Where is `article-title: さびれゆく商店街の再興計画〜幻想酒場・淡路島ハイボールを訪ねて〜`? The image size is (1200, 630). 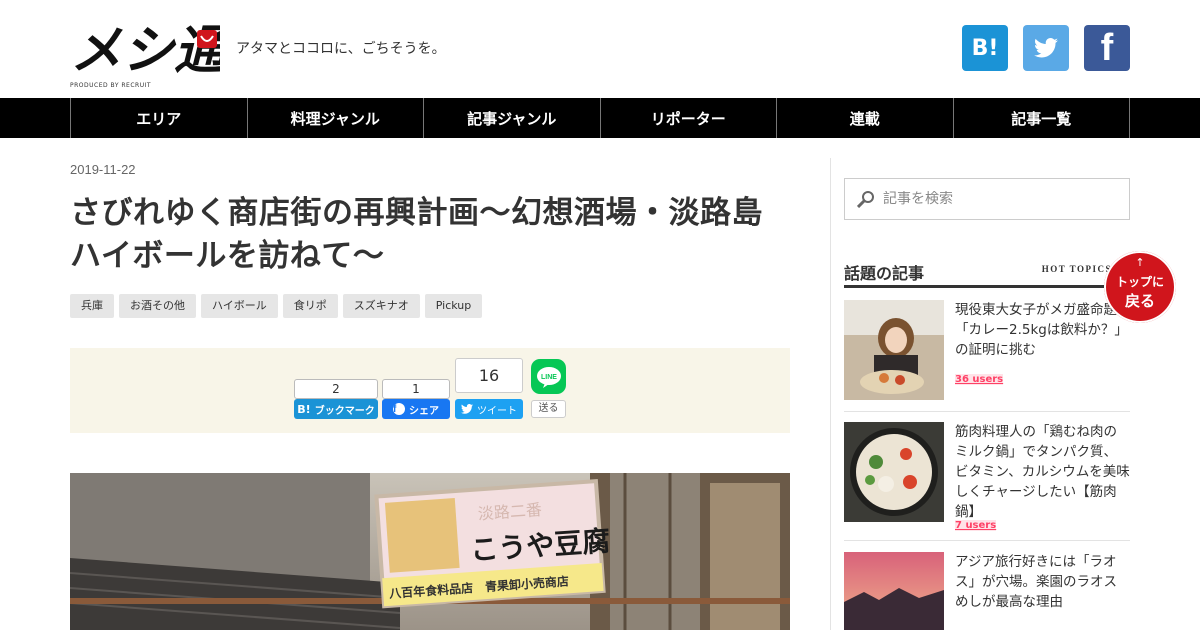 article-title: さびれゆく商店街の再興計画〜幻想酒場・淡路島ハイボールを訪ねて〜 is located at coordinates (416, 234).